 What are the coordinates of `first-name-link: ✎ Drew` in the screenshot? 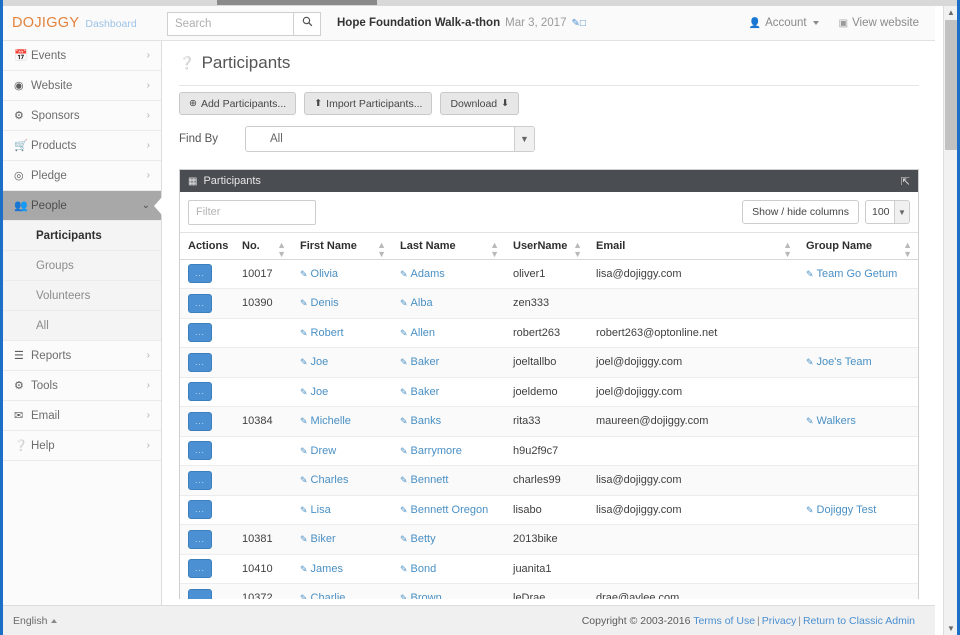 It's located at (318, 451).